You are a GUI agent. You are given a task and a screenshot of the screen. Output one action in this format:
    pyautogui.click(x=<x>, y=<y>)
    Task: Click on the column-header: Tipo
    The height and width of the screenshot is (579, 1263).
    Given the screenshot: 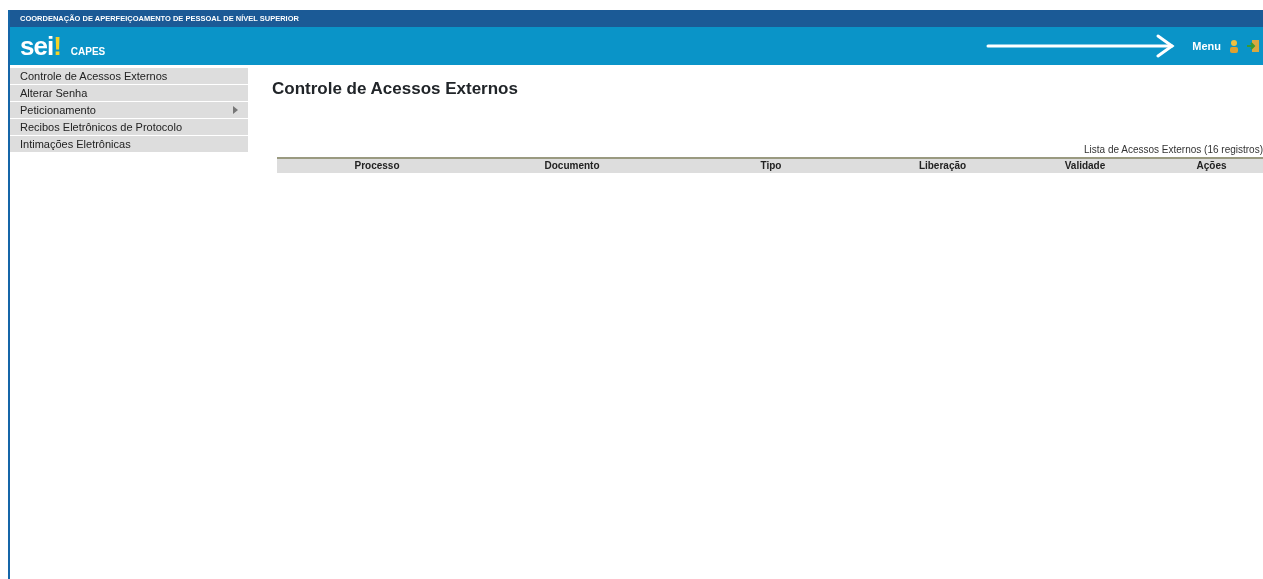 What is the action you would take?
    pyautogui.click(x=771, y=165)
    